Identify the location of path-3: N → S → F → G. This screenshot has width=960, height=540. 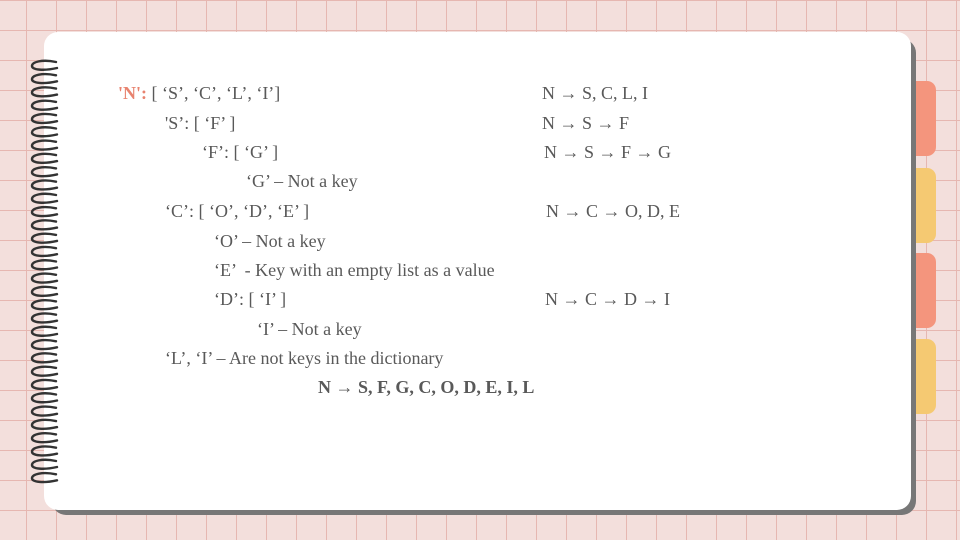
(608, 152).